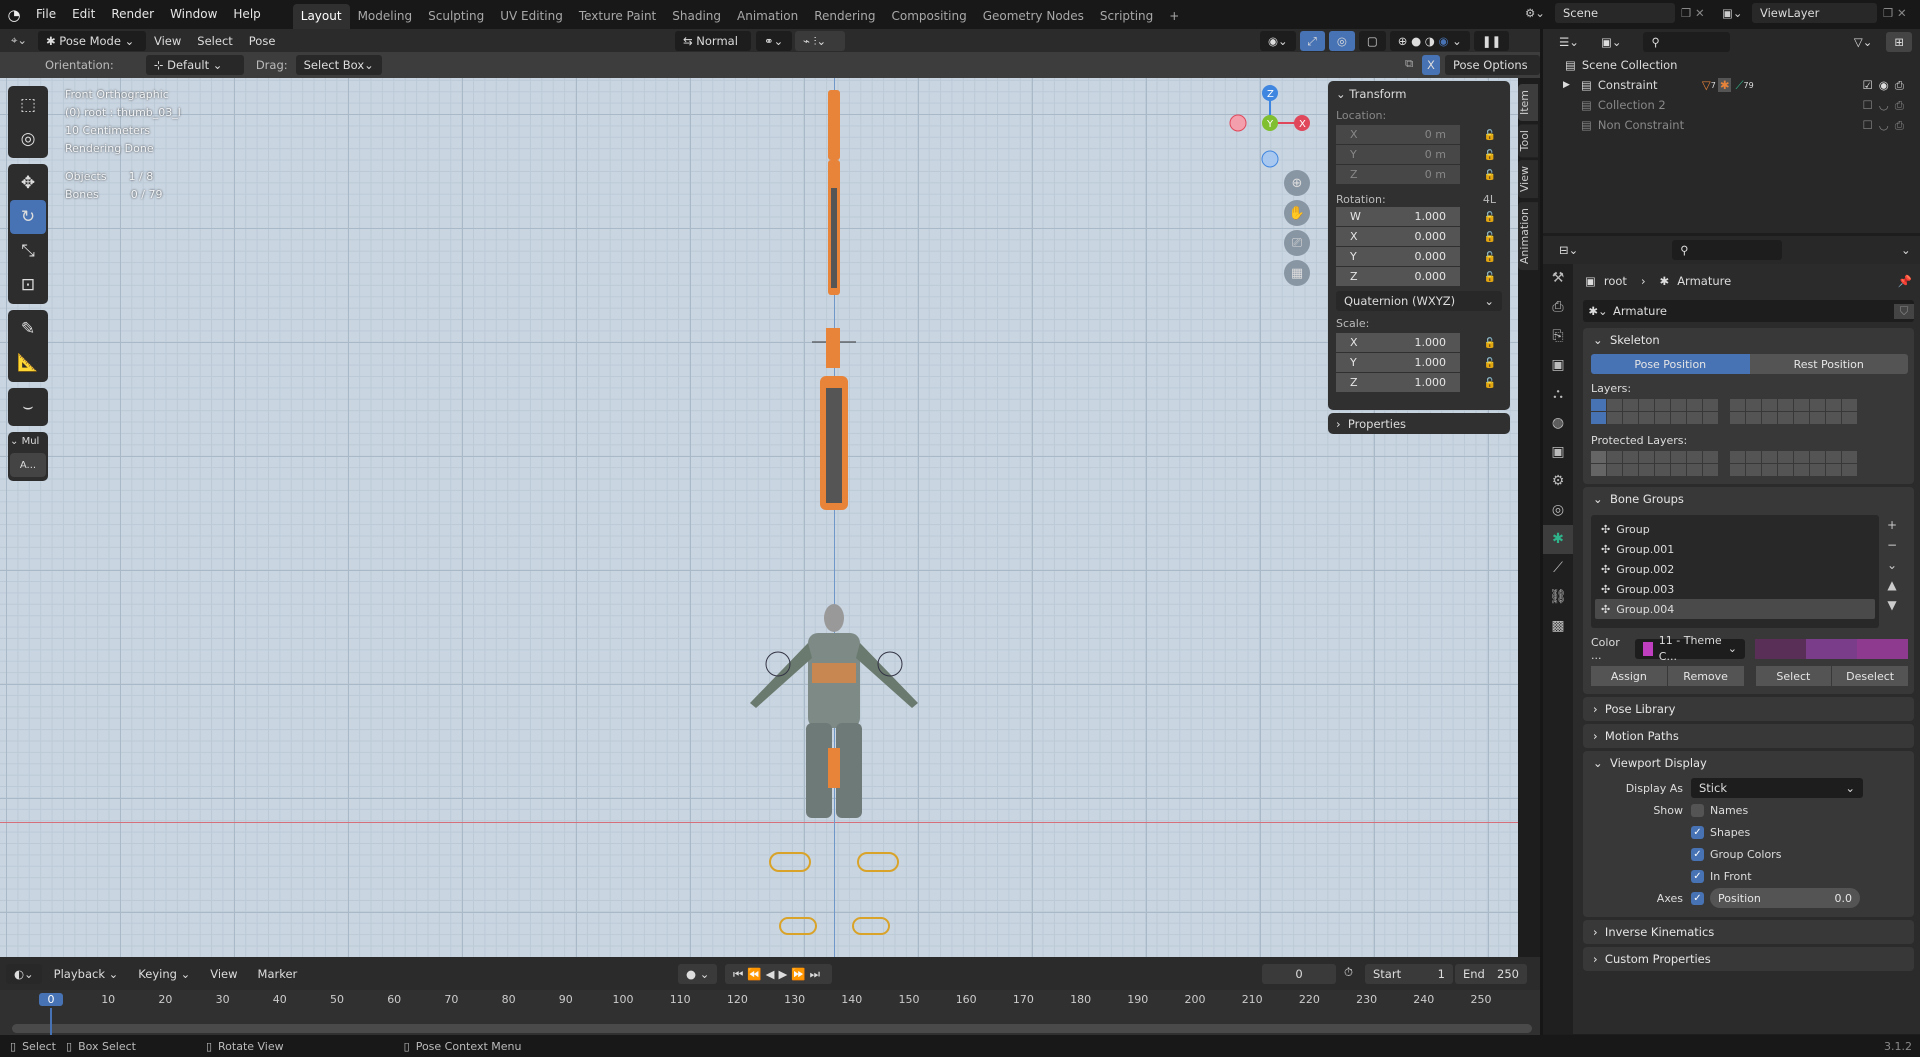 The height and width of the screenshot is (1057, 1920). I want to click on gizmo-toggle-icon: ⤢, so click(1312, 41).